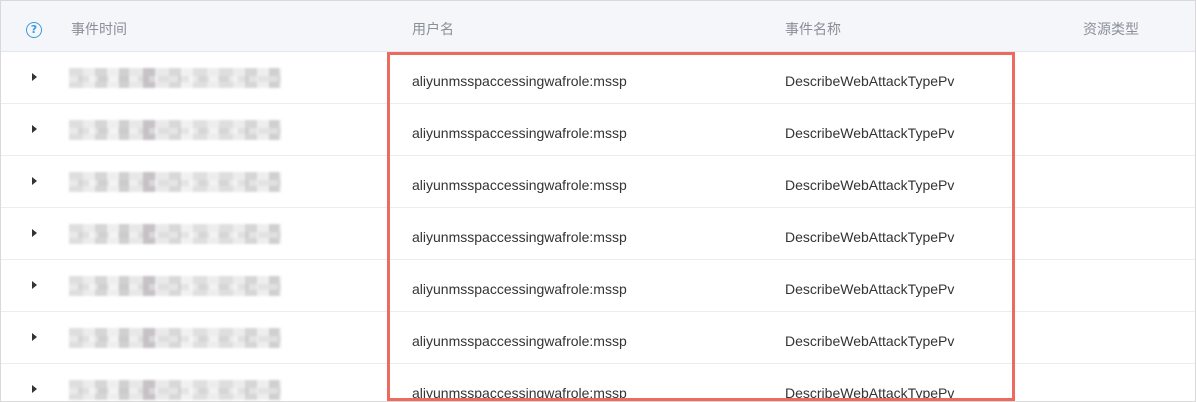 Image resolution: width=1196 pixels, height=402 pixels. Describe the element at coordinates (813, 26) in the screenshot. I see `column-header-event-name: 事件名称` at that location.